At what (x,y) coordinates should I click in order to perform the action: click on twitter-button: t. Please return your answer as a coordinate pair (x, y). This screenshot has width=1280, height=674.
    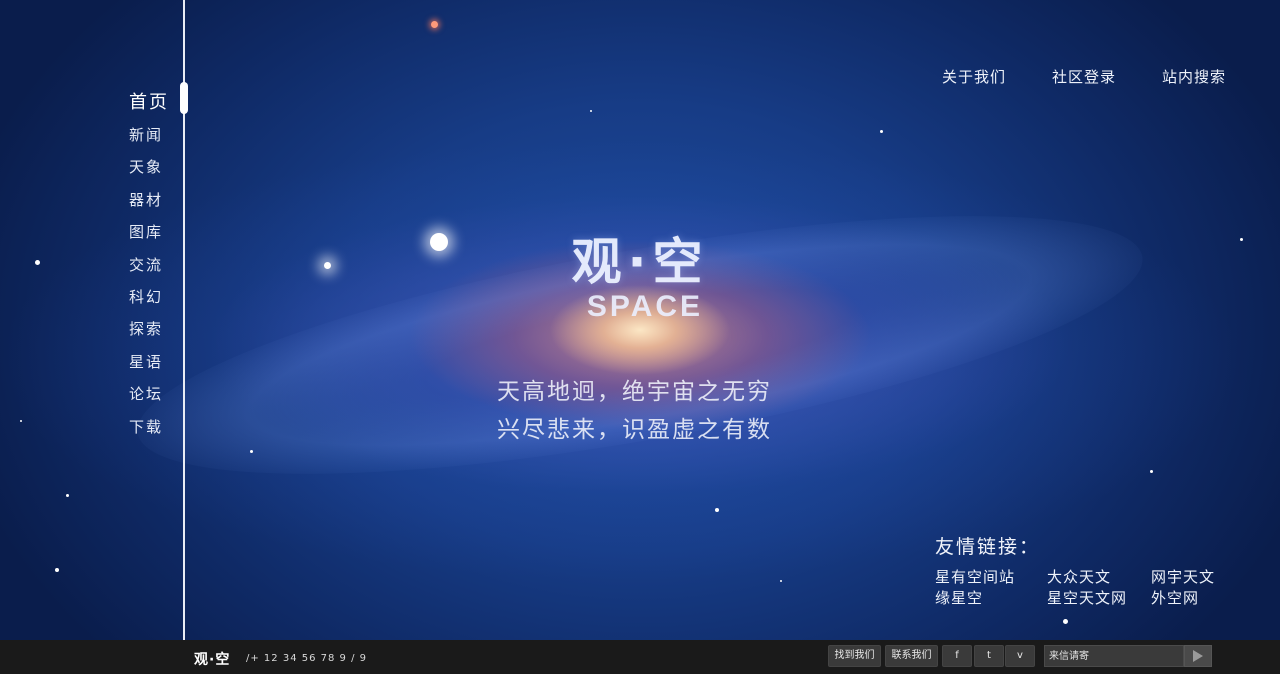
    Looking at the image, I should click on (989, 656).